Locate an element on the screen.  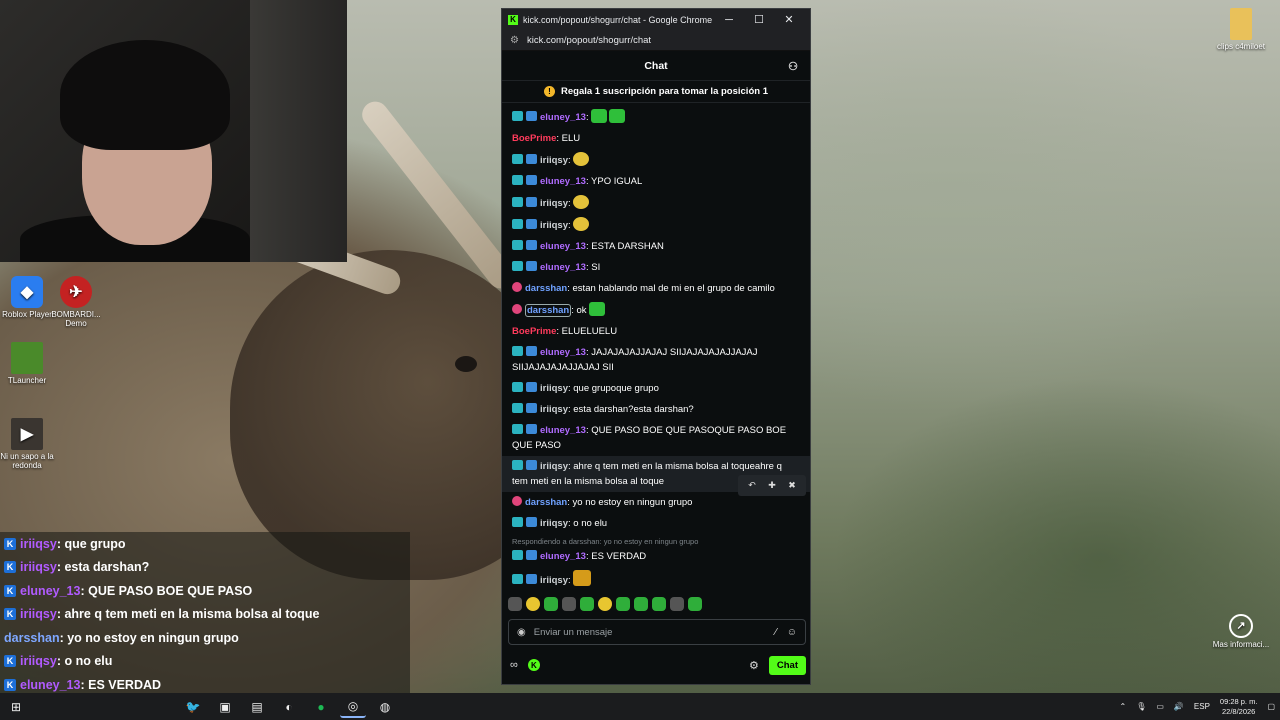
chat-mode-icon: ◉ is located at coordinates (521, 632).